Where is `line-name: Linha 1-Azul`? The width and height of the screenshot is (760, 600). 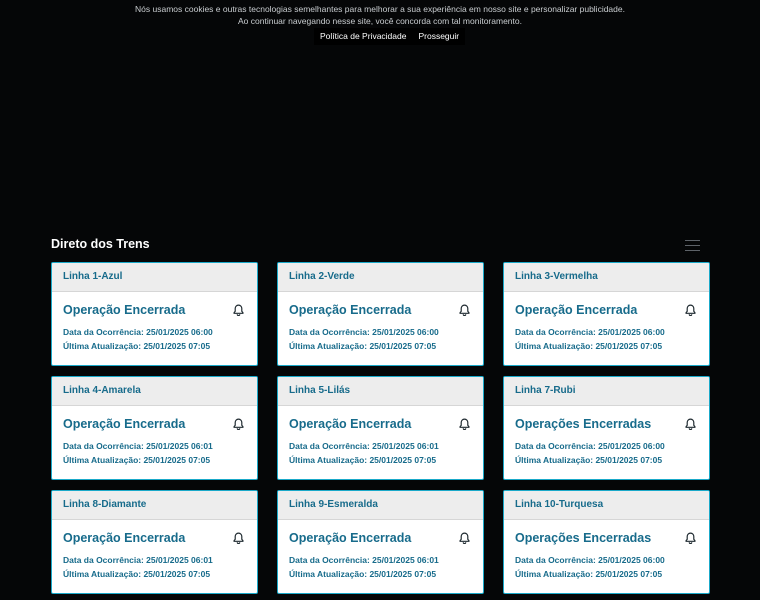
line-name: Linha 1-Azul is located at coordinates (154, 277).